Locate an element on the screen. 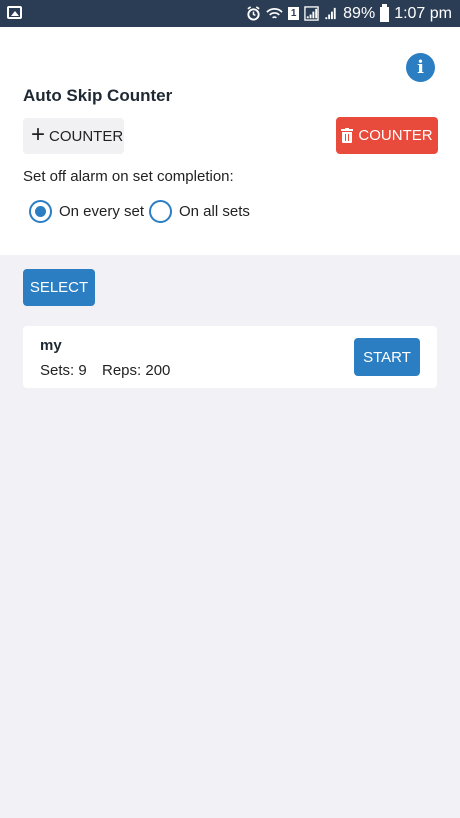 Image resolution: width=460 pixels, height=818 pixels. alarm-setting-label: Set off alarm on set completion: is located at coordinates (128, 176).